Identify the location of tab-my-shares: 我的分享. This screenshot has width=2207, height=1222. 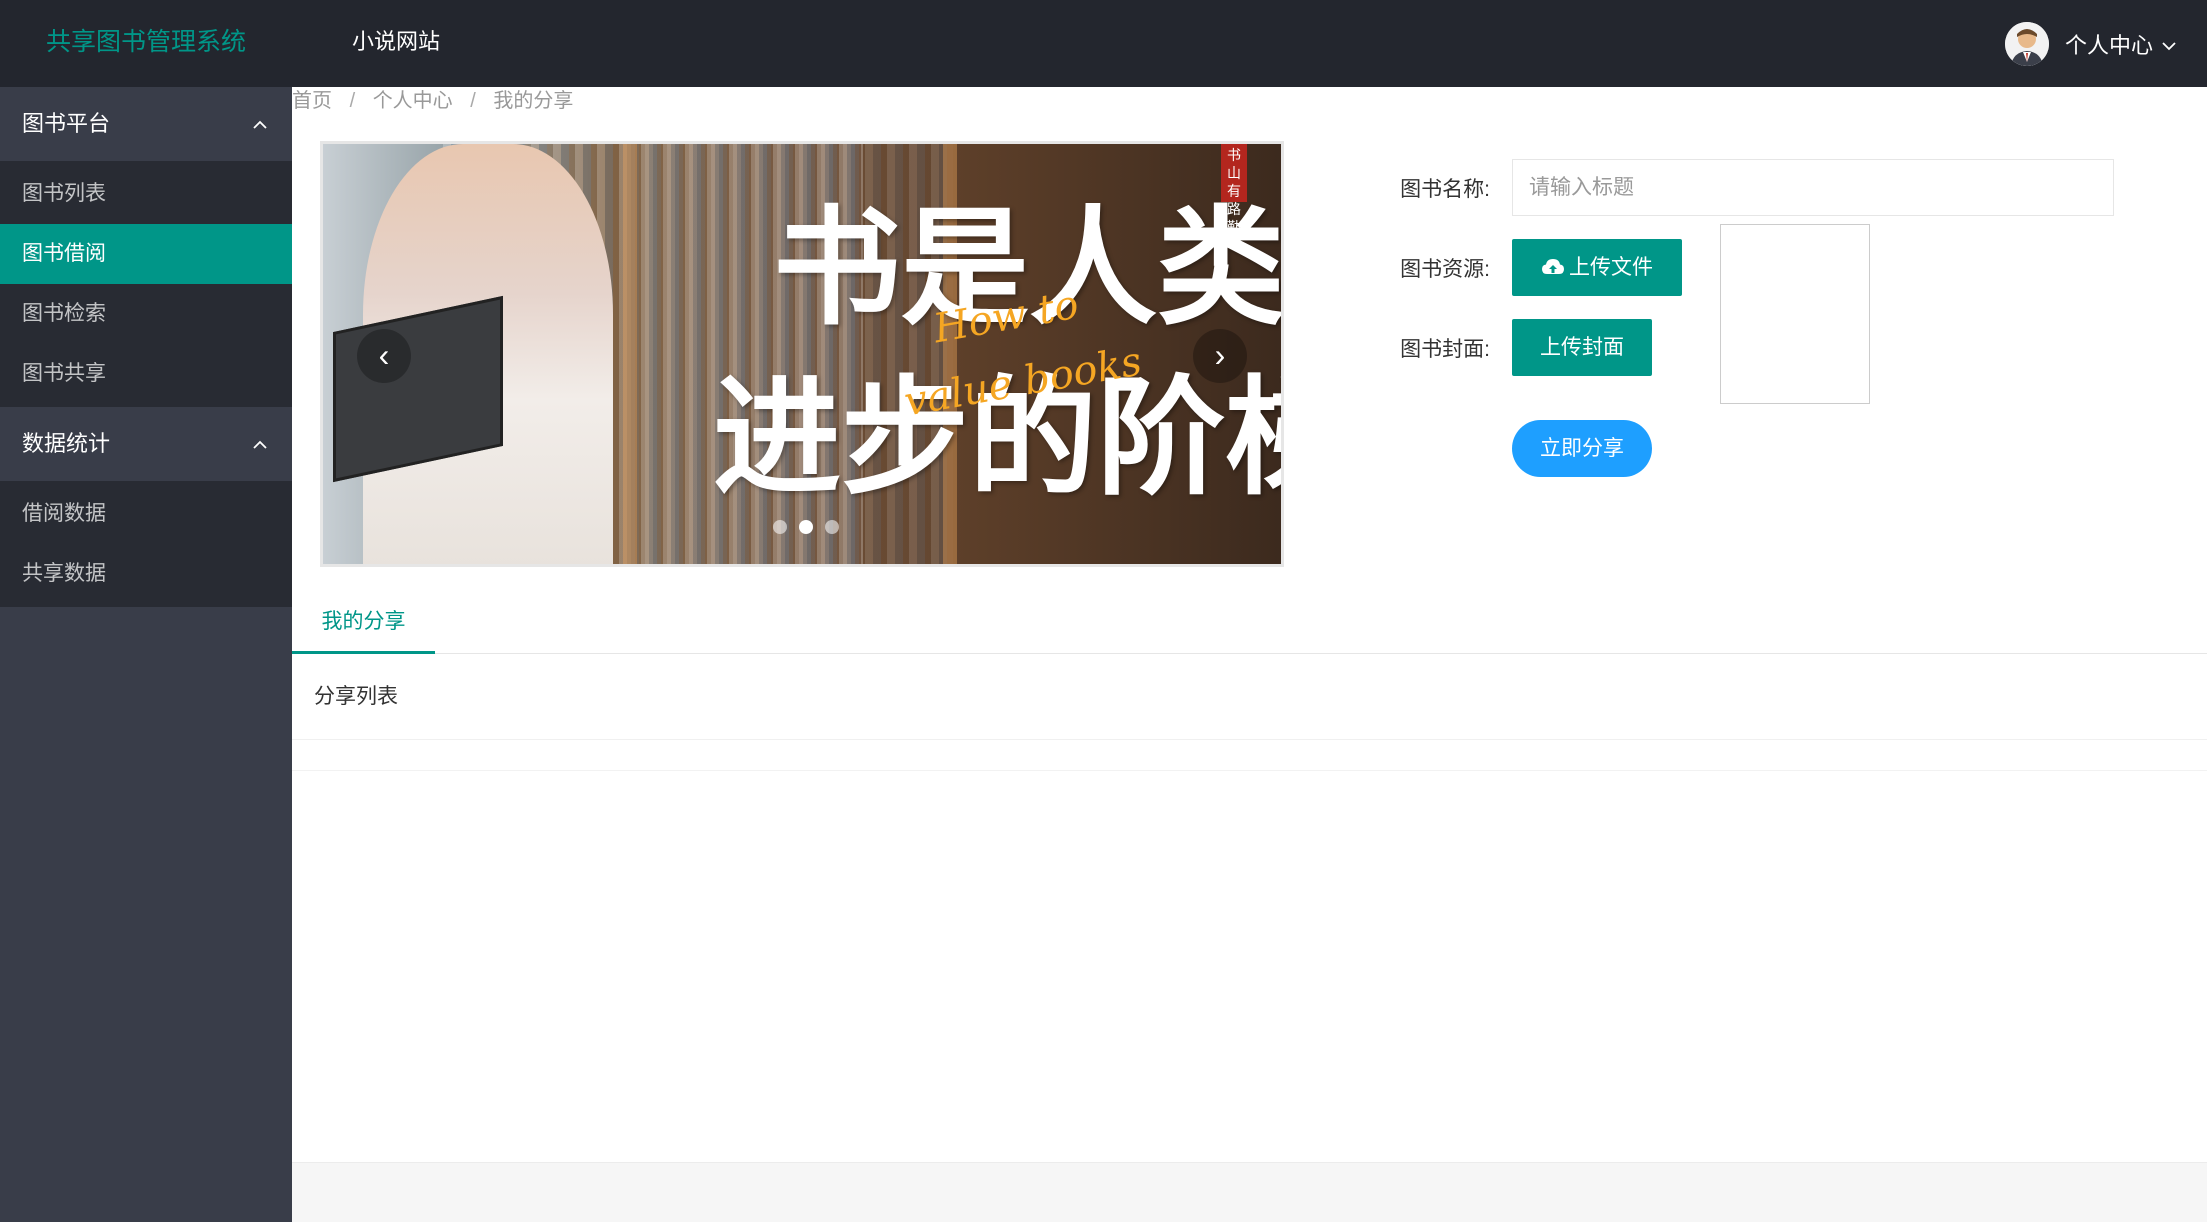
(363, 625).